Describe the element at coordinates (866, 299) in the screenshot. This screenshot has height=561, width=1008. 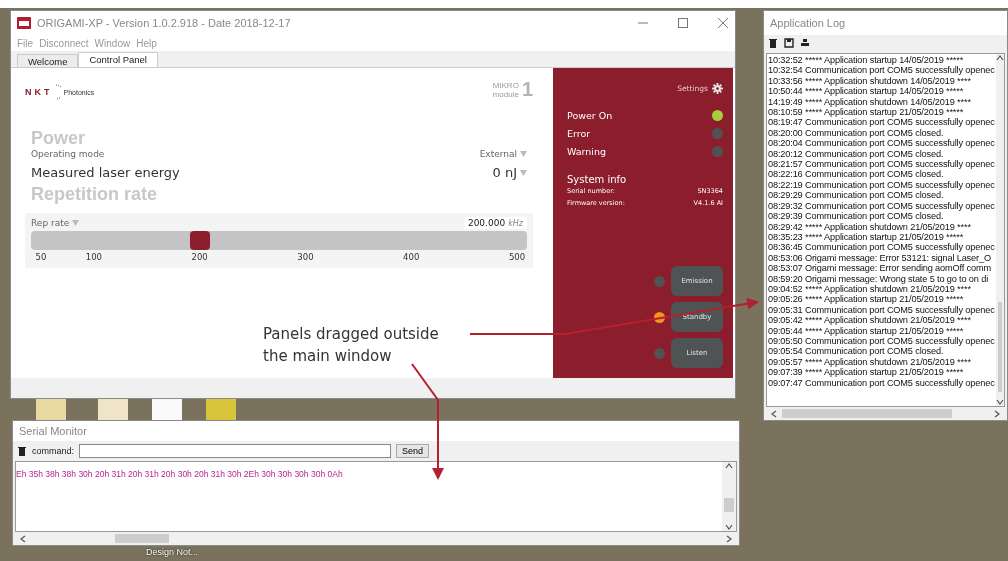
I see `log-line: 09:05:26 ***** Application startup 21/05/2019 *****` at that location.